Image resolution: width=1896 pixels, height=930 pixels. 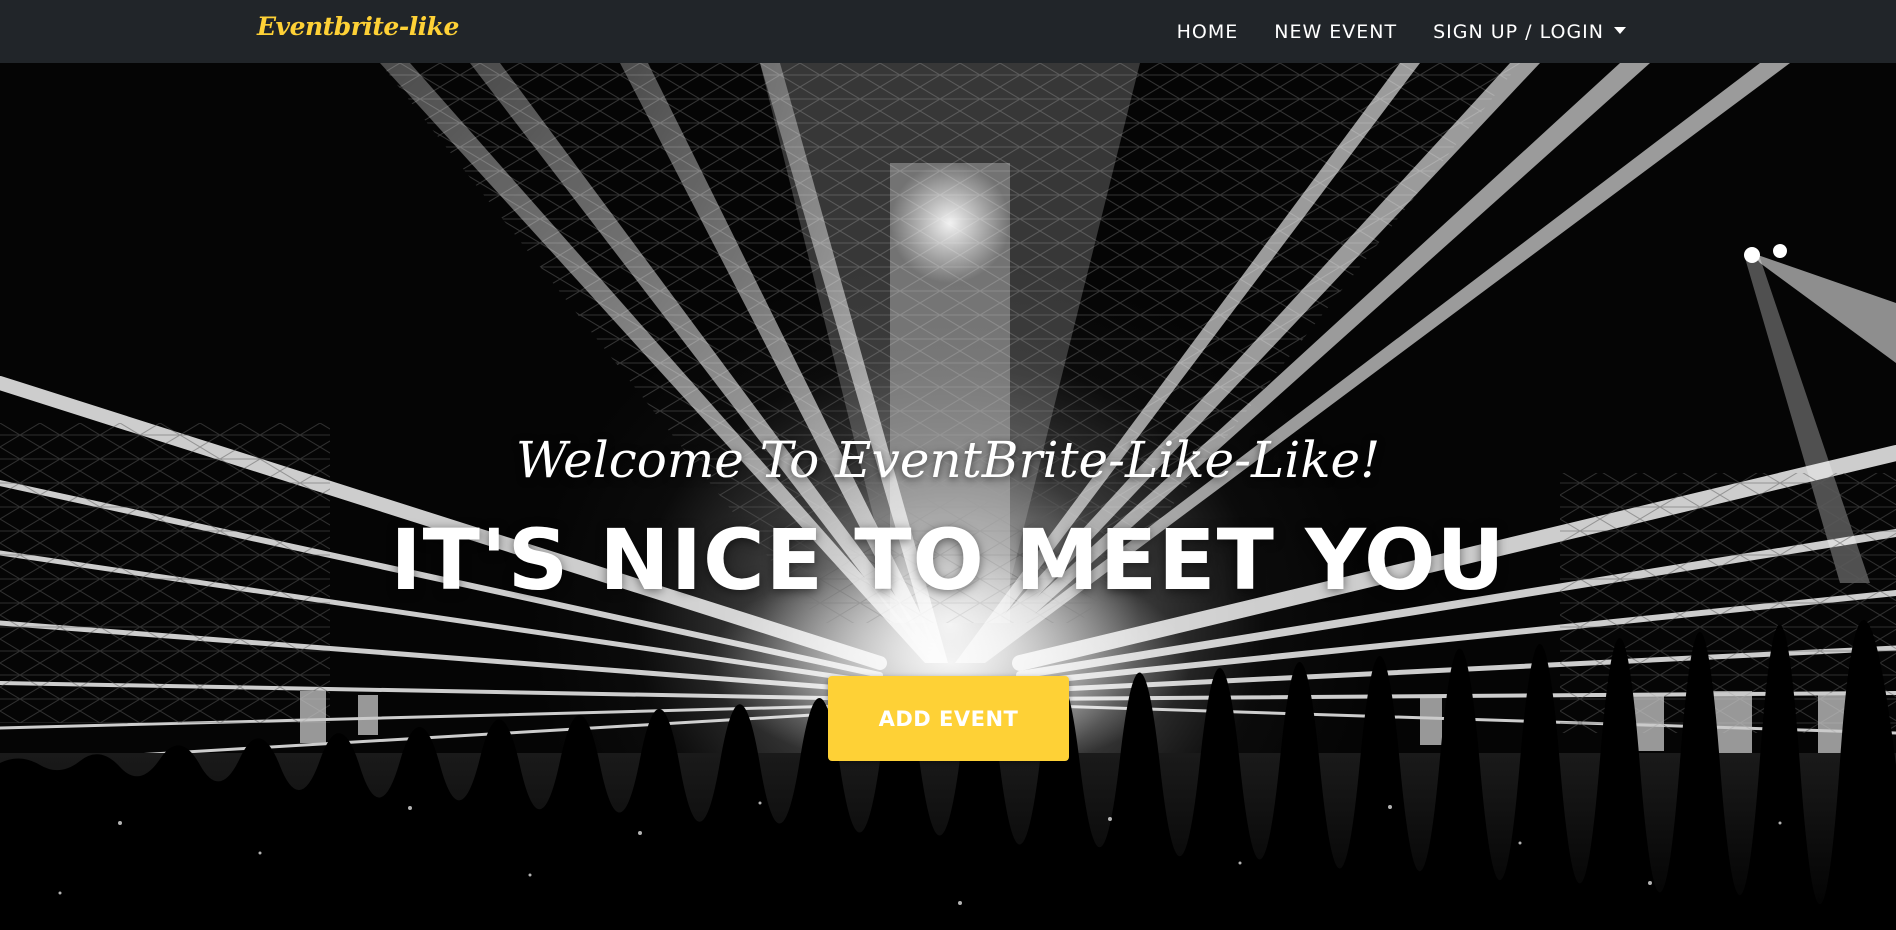 What do you see at coordinates (1620, 30) in the screenshot?
I see `caret-down-icon` at bounding box center [1620, 30].